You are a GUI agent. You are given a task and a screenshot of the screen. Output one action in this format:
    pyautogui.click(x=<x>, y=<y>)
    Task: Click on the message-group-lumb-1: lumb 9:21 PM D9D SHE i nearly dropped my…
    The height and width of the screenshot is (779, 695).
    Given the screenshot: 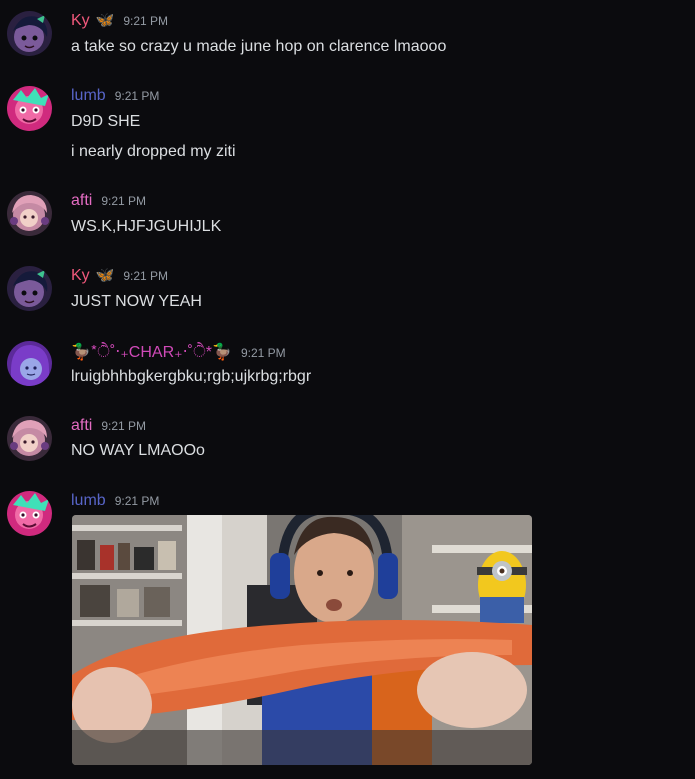 What is the action you would take?
    pyautogui.click(x=347, y=127)
    